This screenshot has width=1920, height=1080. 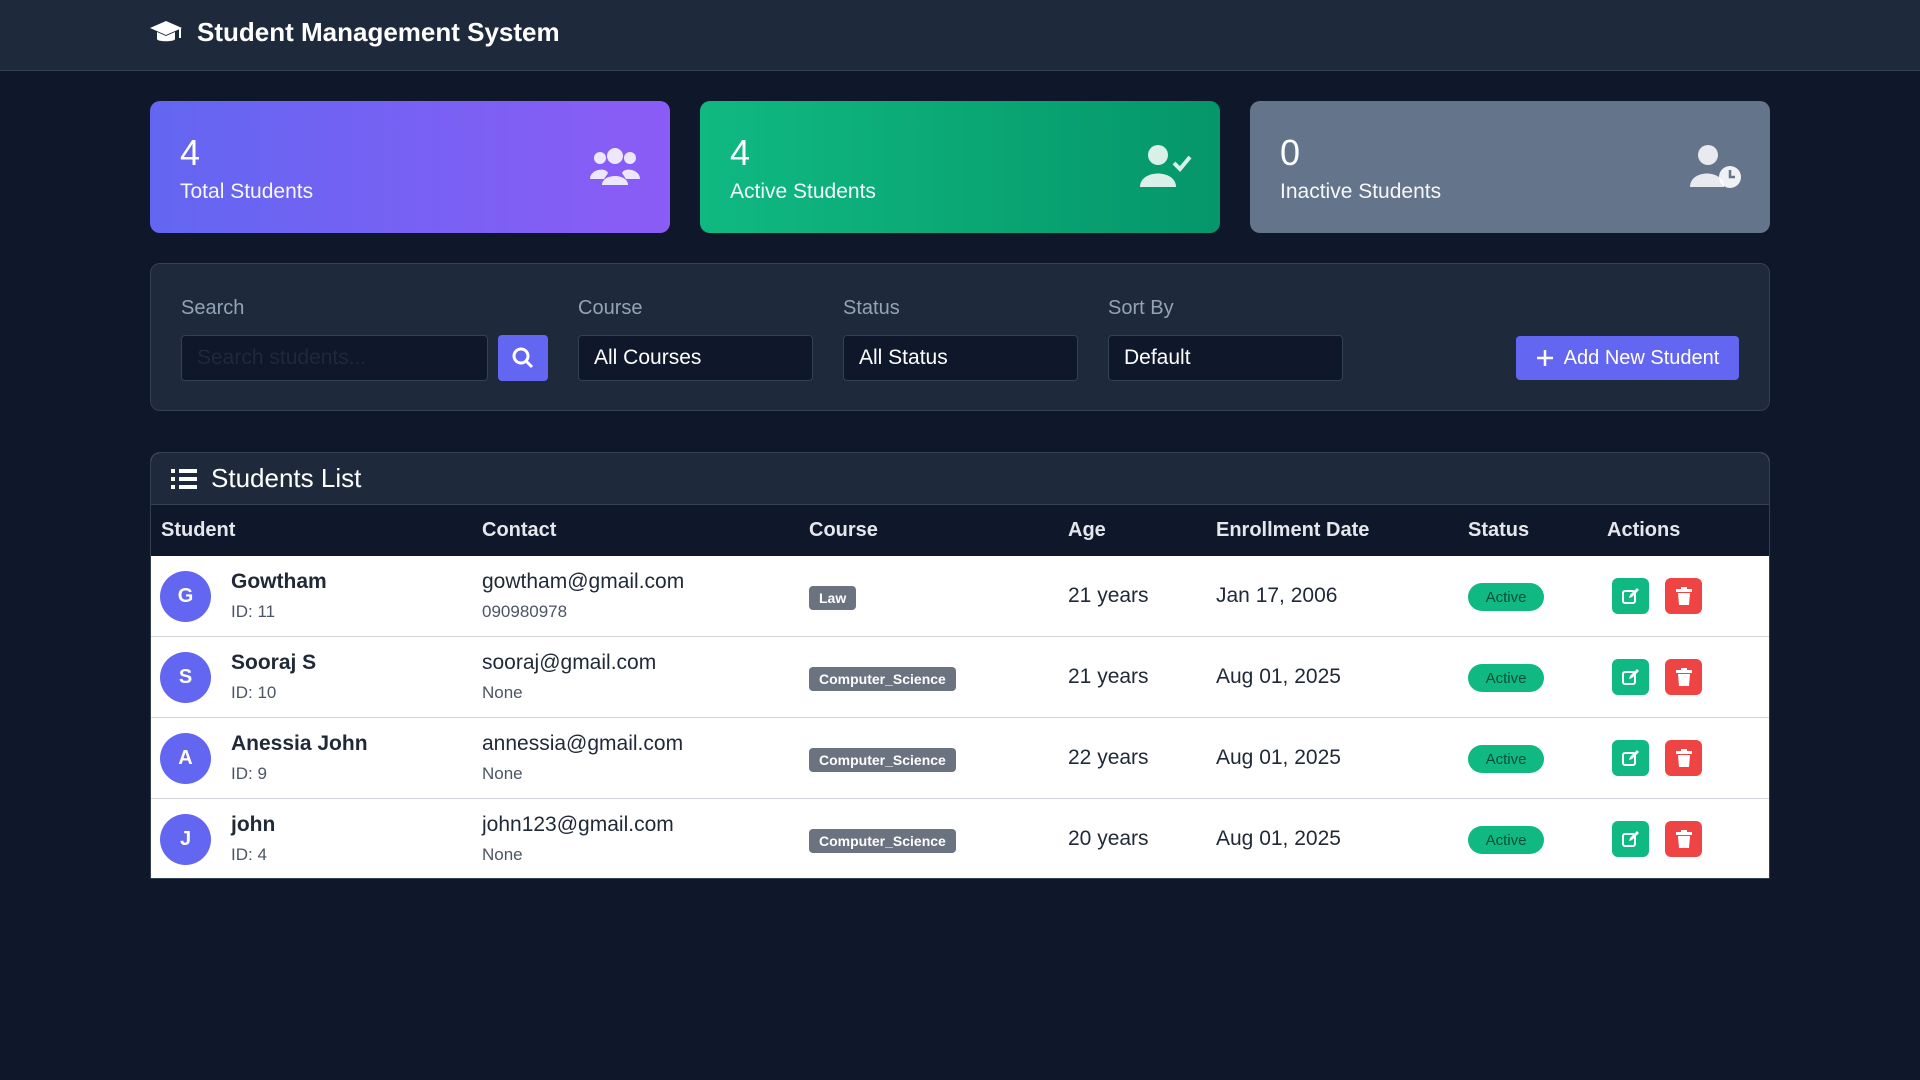 What do you see at coordinates (960, 479) in the screenshot?
I see `list-header: Students List` at bounding box center [960, 479].